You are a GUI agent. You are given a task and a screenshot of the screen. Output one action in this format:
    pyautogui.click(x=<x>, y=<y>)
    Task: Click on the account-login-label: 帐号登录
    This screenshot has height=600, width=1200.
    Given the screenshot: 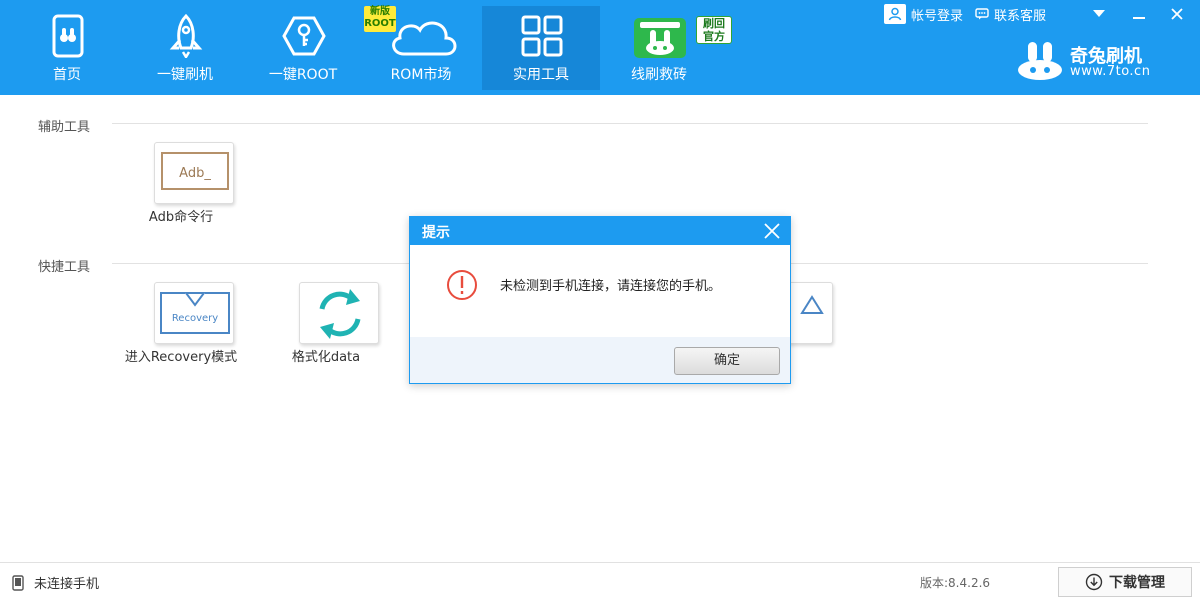 What is the action you would take?
    pyautogui.click(x=937, y=16)
    